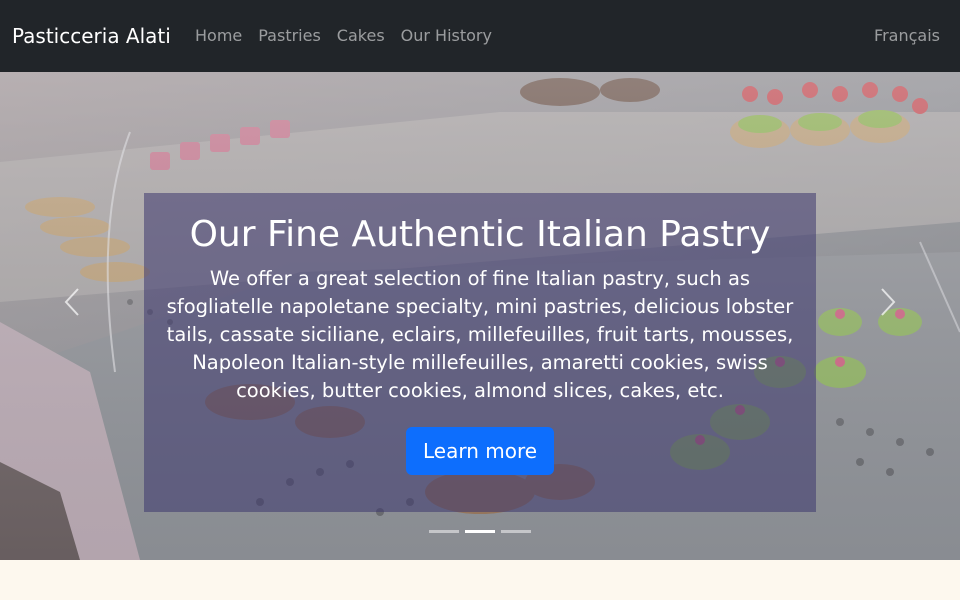 Image resolution: width=960 pixels, height=600 pixels. Describe the element at coordinates (289, 36) in the screenshot. I see `nav-link-pastries: Pastries` at that location.